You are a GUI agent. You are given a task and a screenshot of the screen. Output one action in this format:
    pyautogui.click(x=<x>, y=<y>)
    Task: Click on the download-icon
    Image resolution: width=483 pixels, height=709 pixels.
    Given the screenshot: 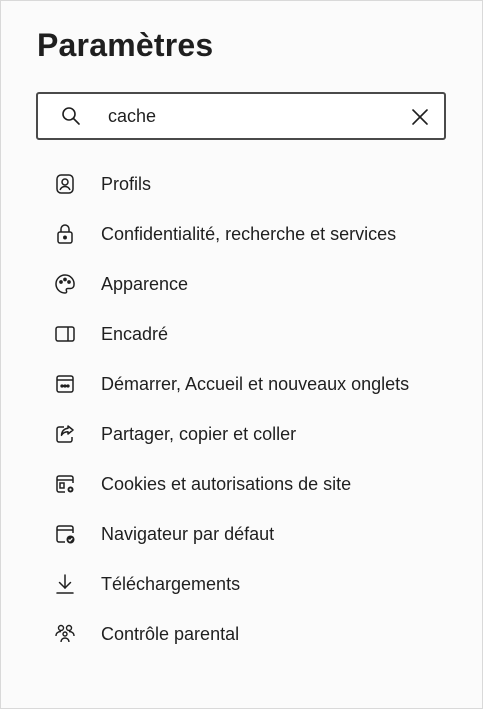 What is the action you would take?
    pyautogui.click(x=65, y=584)
    